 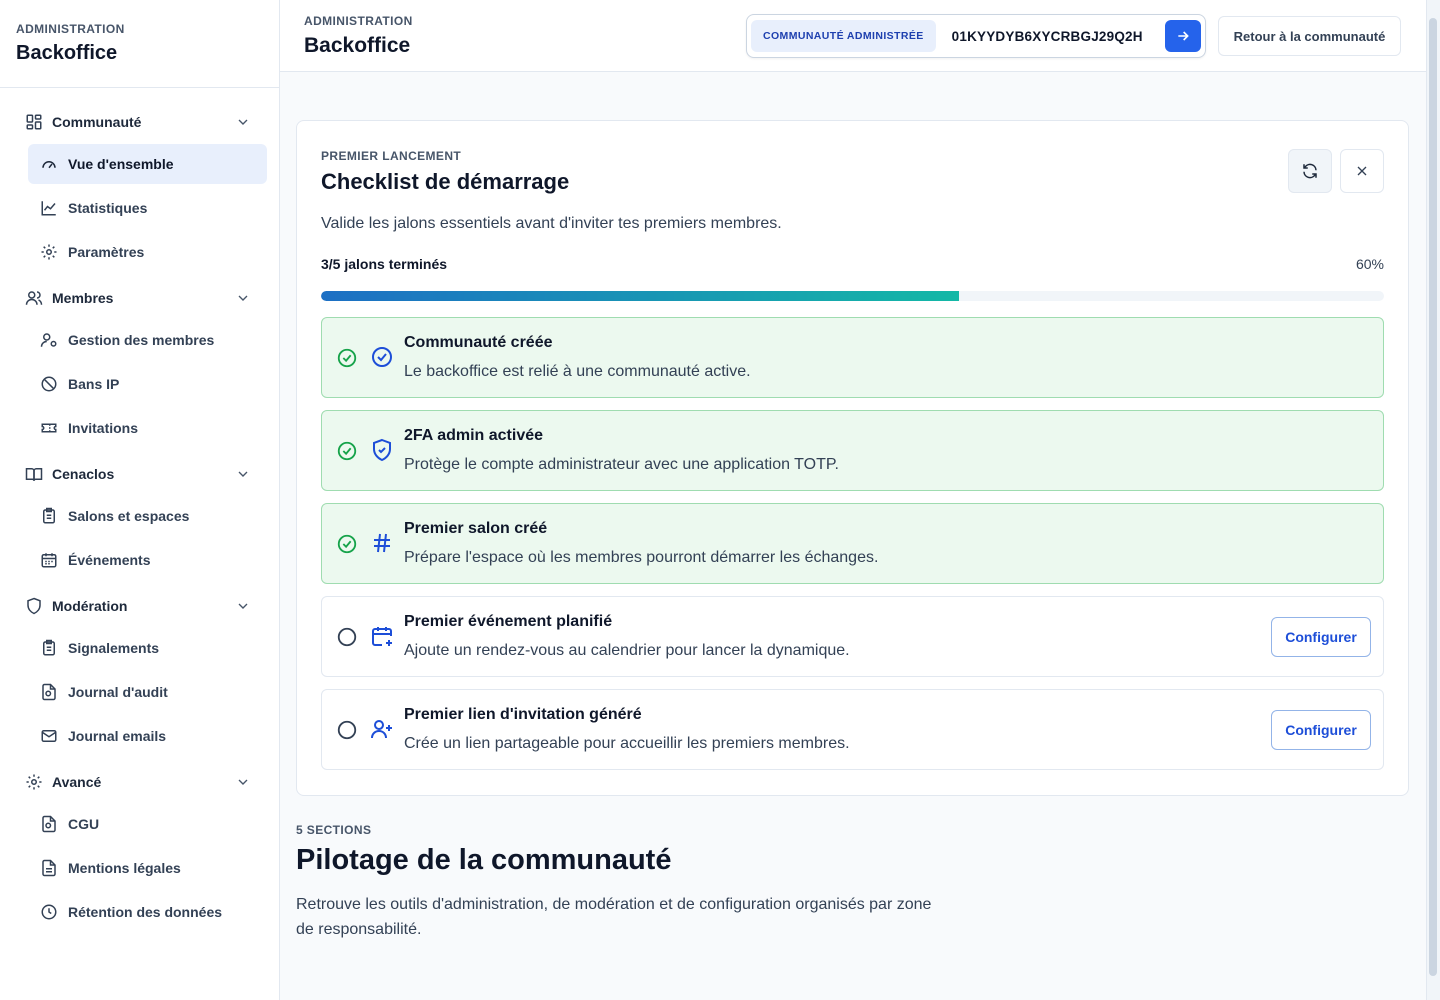 I want to click on sidebar-item-mentions-legales: Mentions légales, so click(x=147, y=868).